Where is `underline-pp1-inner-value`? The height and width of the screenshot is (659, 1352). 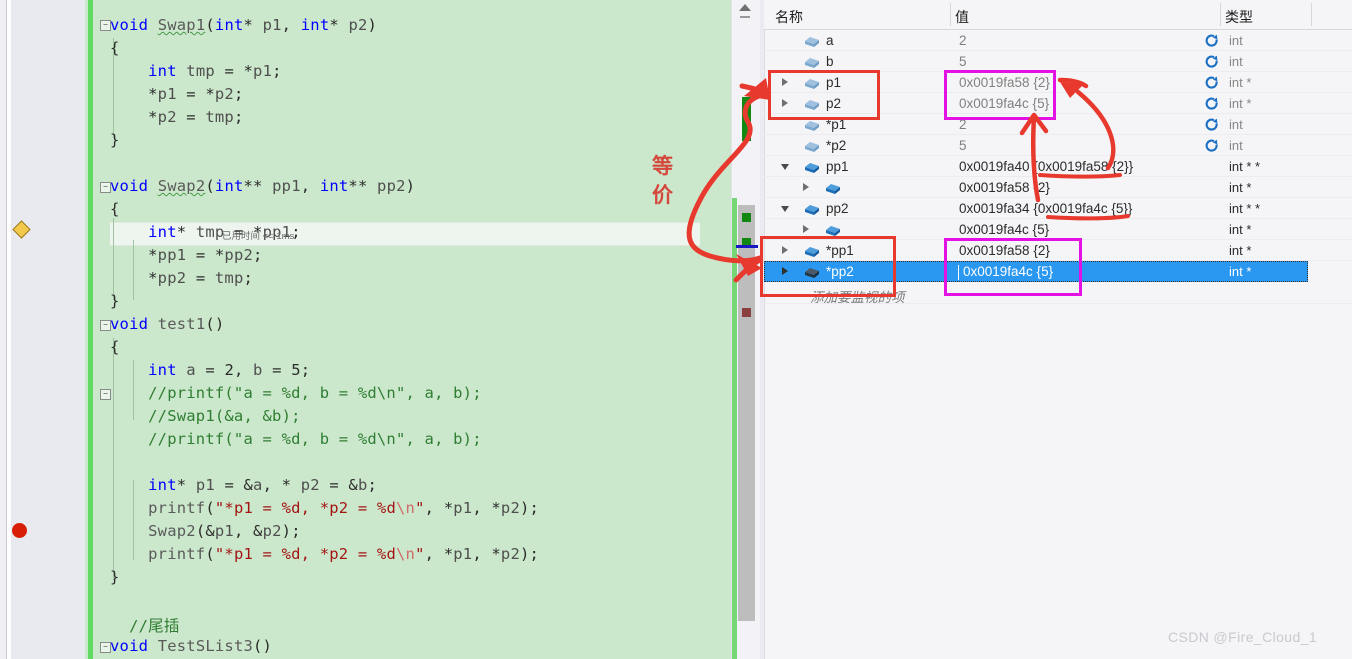
underline-pp1-inner-value is located at coordinates (1080, 176).